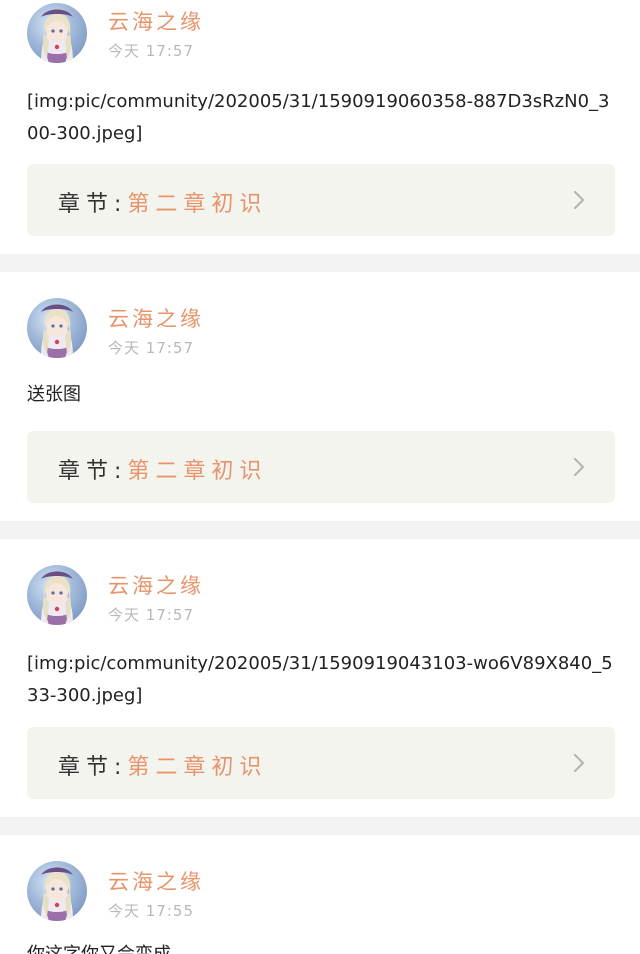 This screenshot has width=640, height=954. What do you see at coordinates (323, 946) in the screenshot?
I see `post-text: 你这字你又会变成` at bounding box center [323, 946].